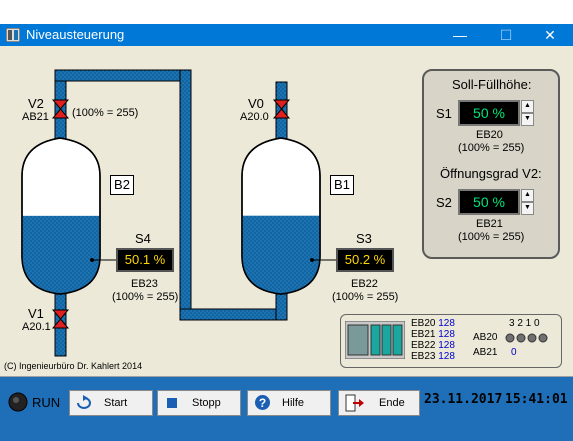 Image resolution: width=573 pixels, height=441 pixels. Describe the element at coordinates (433, 356) in the screenshot. I see `input-word-row: EB23 128` at that location.